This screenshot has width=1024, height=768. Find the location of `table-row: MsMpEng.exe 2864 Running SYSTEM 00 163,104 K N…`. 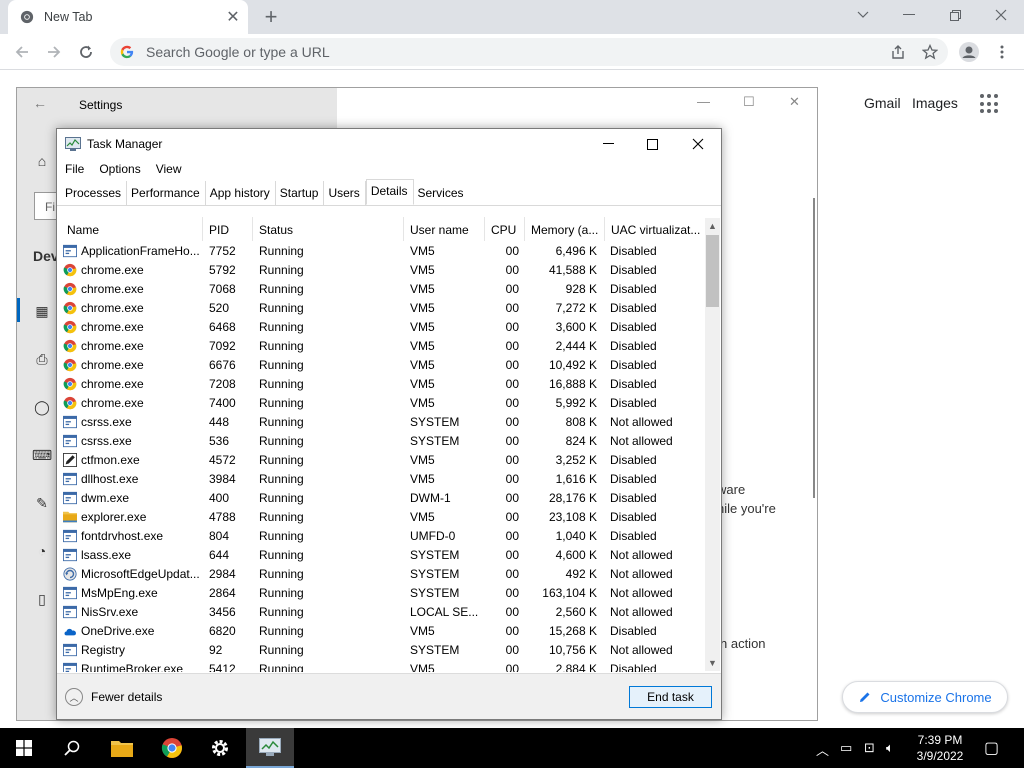

table-row: MsMpEng.exe 2864 Running SYSTEM 00 163,104 K N… is located at coordinates (383, 593).